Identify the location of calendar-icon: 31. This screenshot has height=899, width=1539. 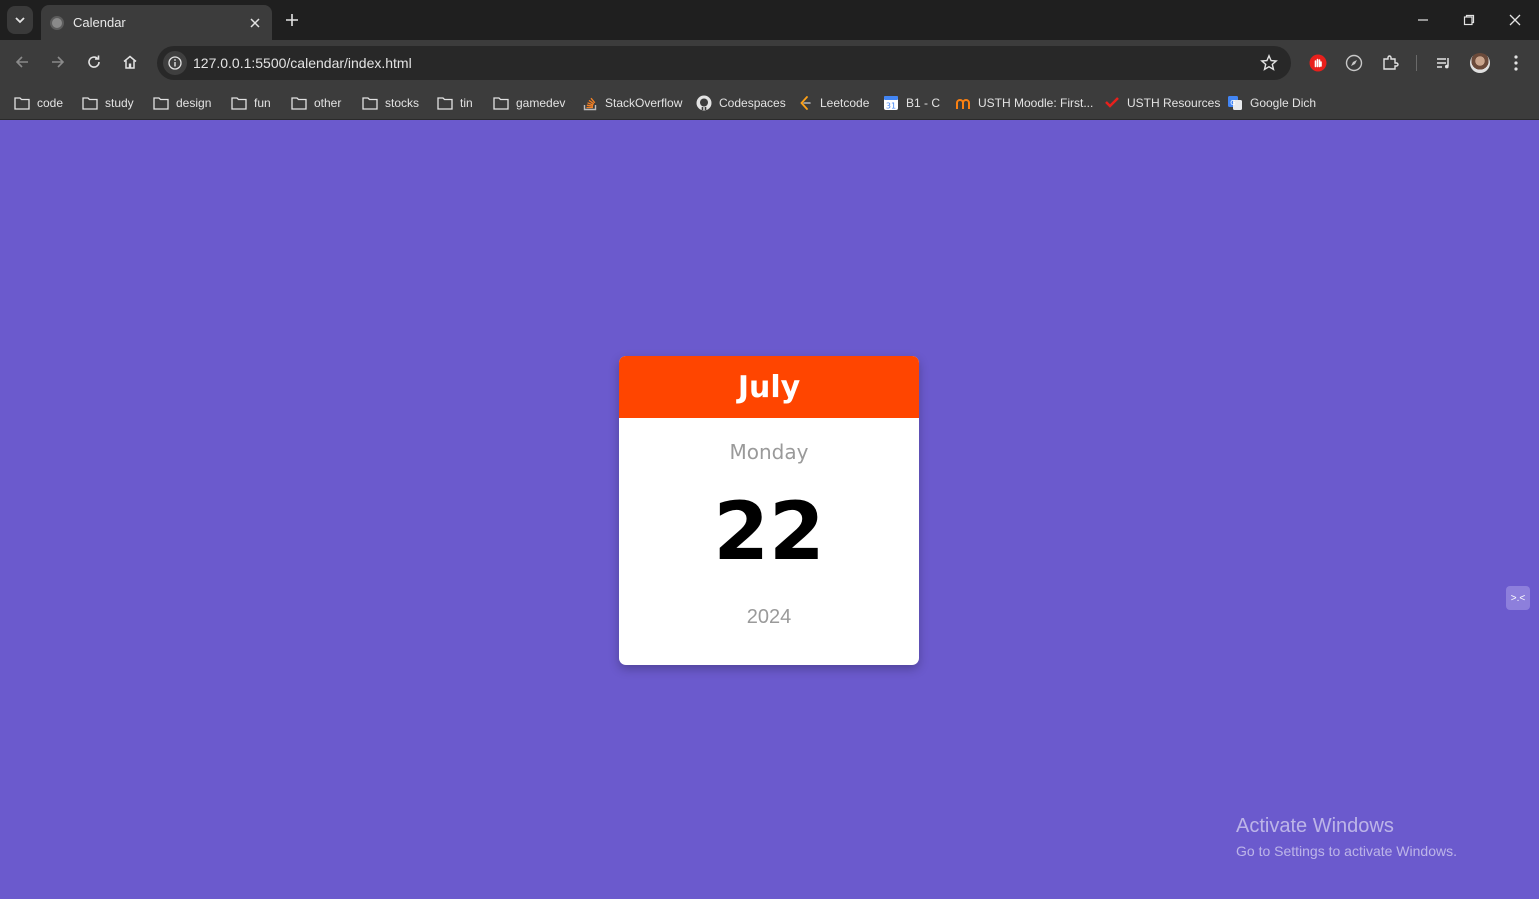
(891, 103).